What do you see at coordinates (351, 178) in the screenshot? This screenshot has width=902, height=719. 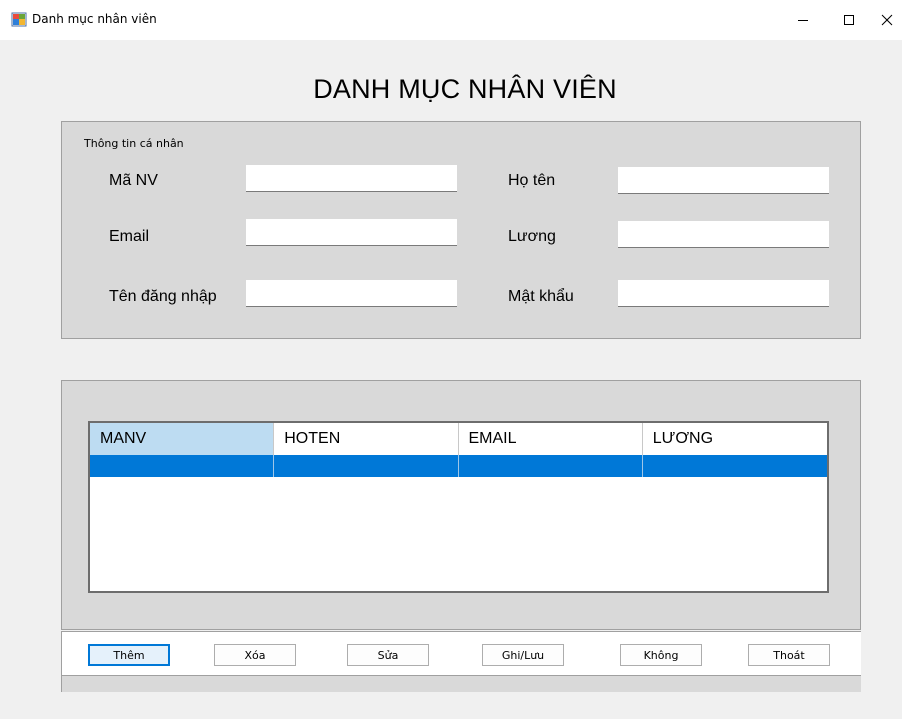 I see `employee-id-input` at bounding box center [351, 178].